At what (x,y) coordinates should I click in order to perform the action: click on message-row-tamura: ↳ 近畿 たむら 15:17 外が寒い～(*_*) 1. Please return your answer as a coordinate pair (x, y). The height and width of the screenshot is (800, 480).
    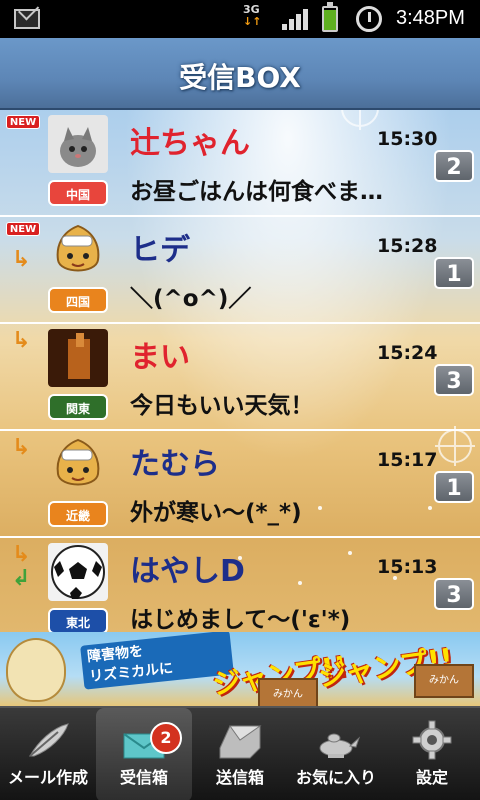
    Looking at the image, I should click on (240, 484).